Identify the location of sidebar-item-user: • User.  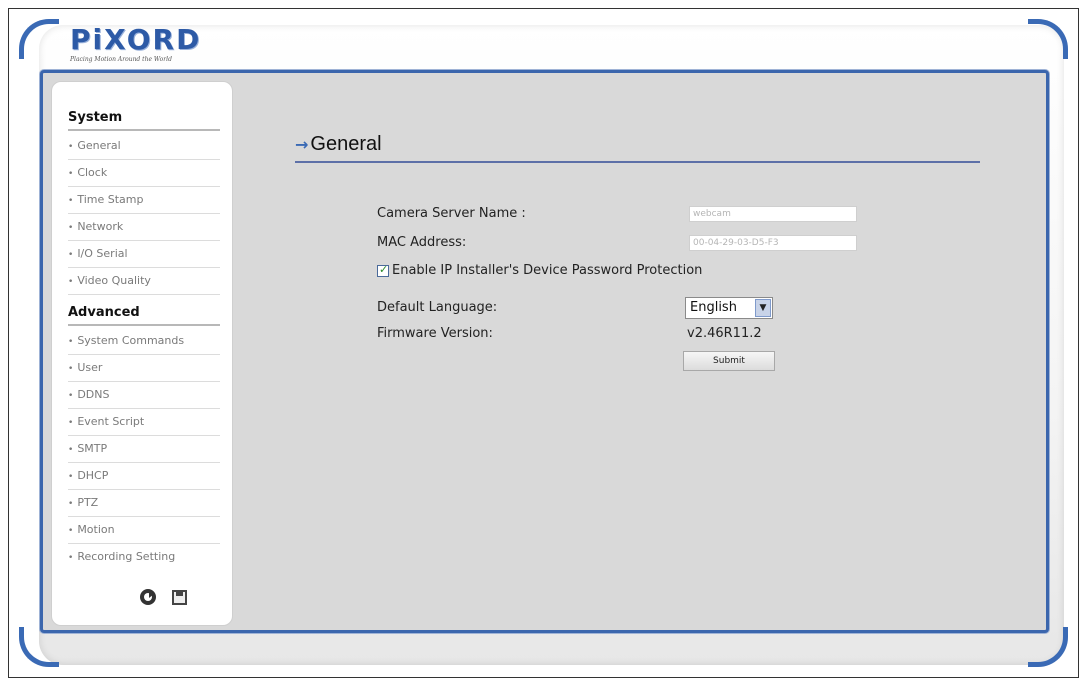
(144, 368).